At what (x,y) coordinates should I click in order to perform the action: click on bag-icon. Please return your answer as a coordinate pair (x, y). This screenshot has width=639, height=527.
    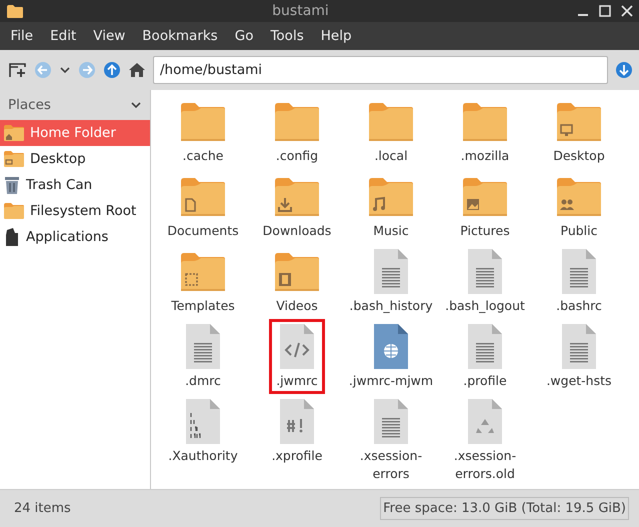
    Looking at the image, I should click on (12, 237).